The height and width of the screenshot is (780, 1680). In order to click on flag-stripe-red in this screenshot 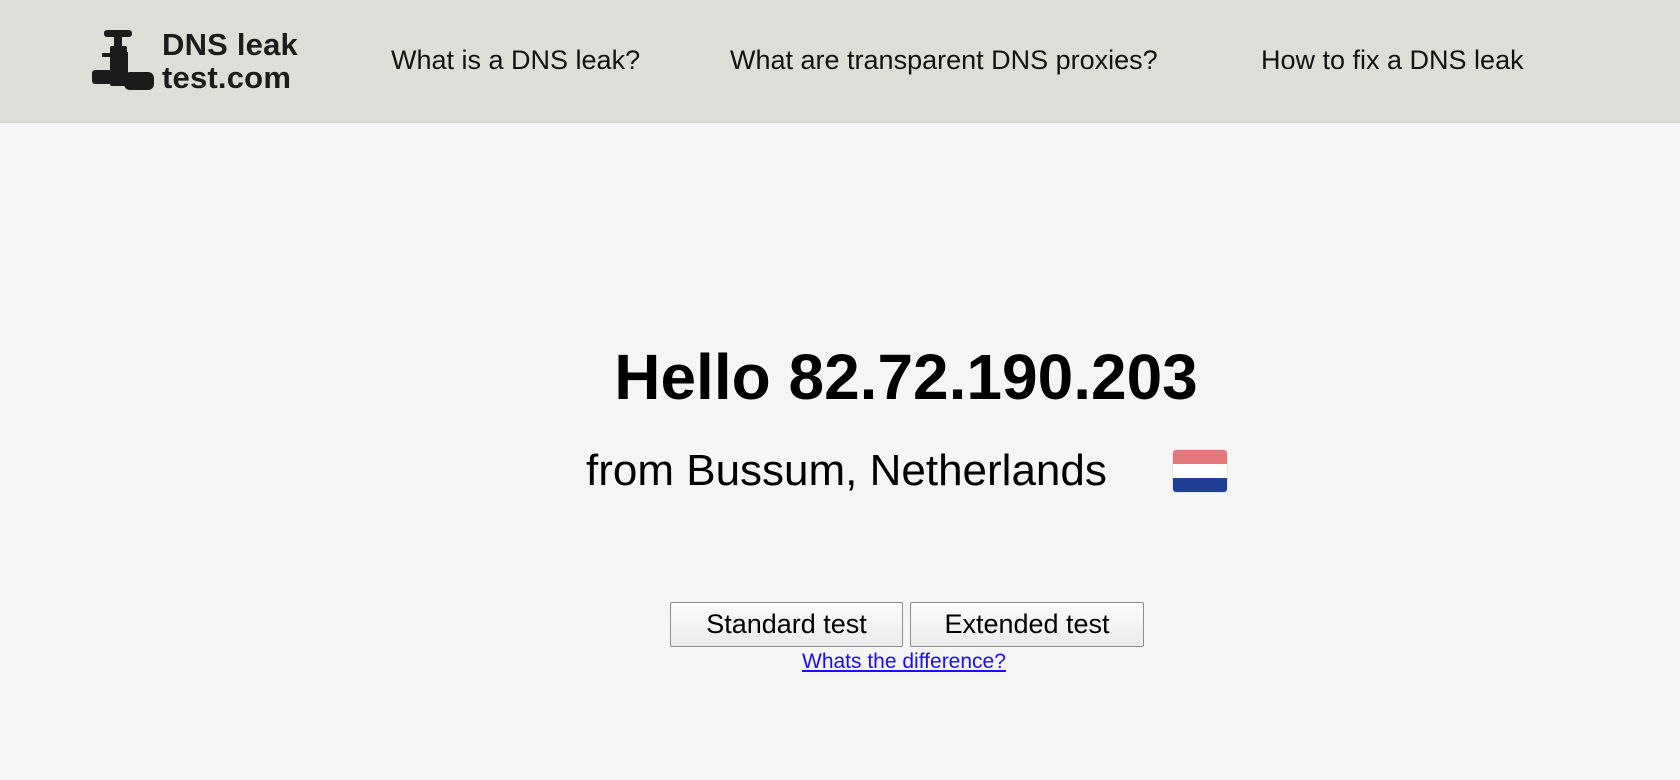, I will do `click(1200, 457)`.